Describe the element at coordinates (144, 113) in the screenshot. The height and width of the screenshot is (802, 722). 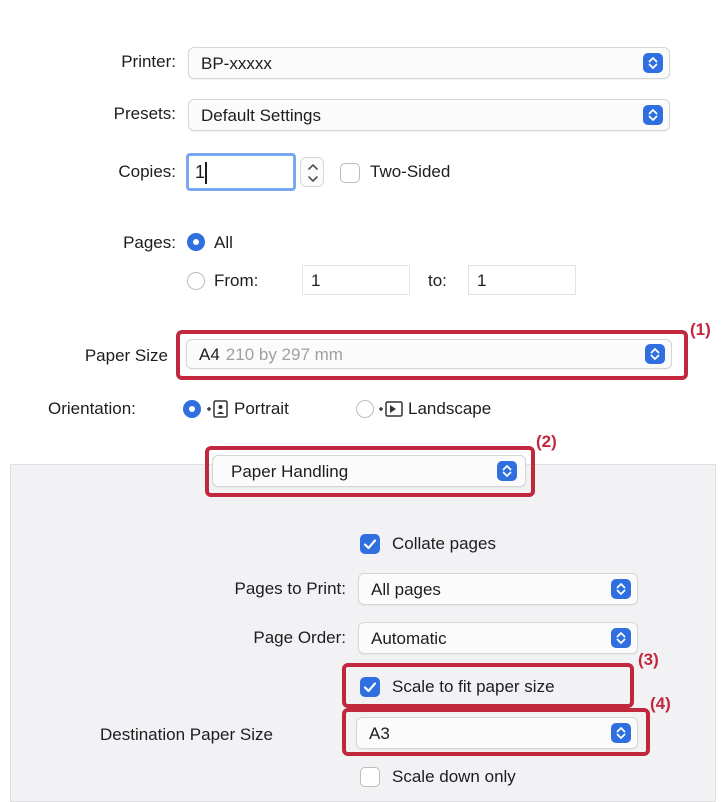
I see `presets-label: Presets:` at that location.